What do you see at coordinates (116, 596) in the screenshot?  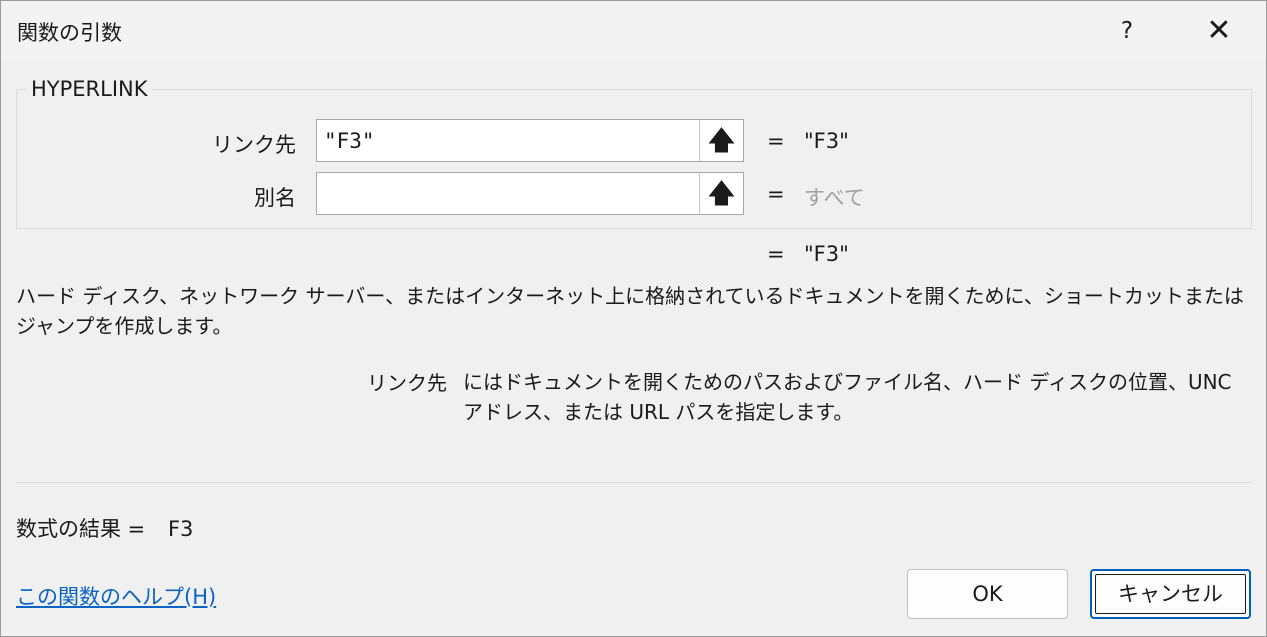 I see `function-help-link: この関数のヘルプ(H)` at bounding box center [116, 596].